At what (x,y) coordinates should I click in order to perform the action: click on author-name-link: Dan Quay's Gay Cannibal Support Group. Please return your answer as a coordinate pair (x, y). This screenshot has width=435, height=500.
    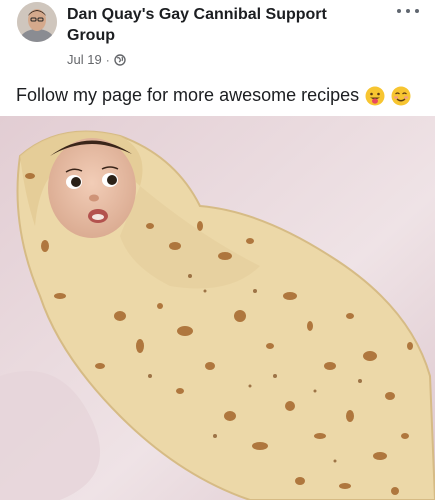
    Looking at the image, I should click on (217, 25).